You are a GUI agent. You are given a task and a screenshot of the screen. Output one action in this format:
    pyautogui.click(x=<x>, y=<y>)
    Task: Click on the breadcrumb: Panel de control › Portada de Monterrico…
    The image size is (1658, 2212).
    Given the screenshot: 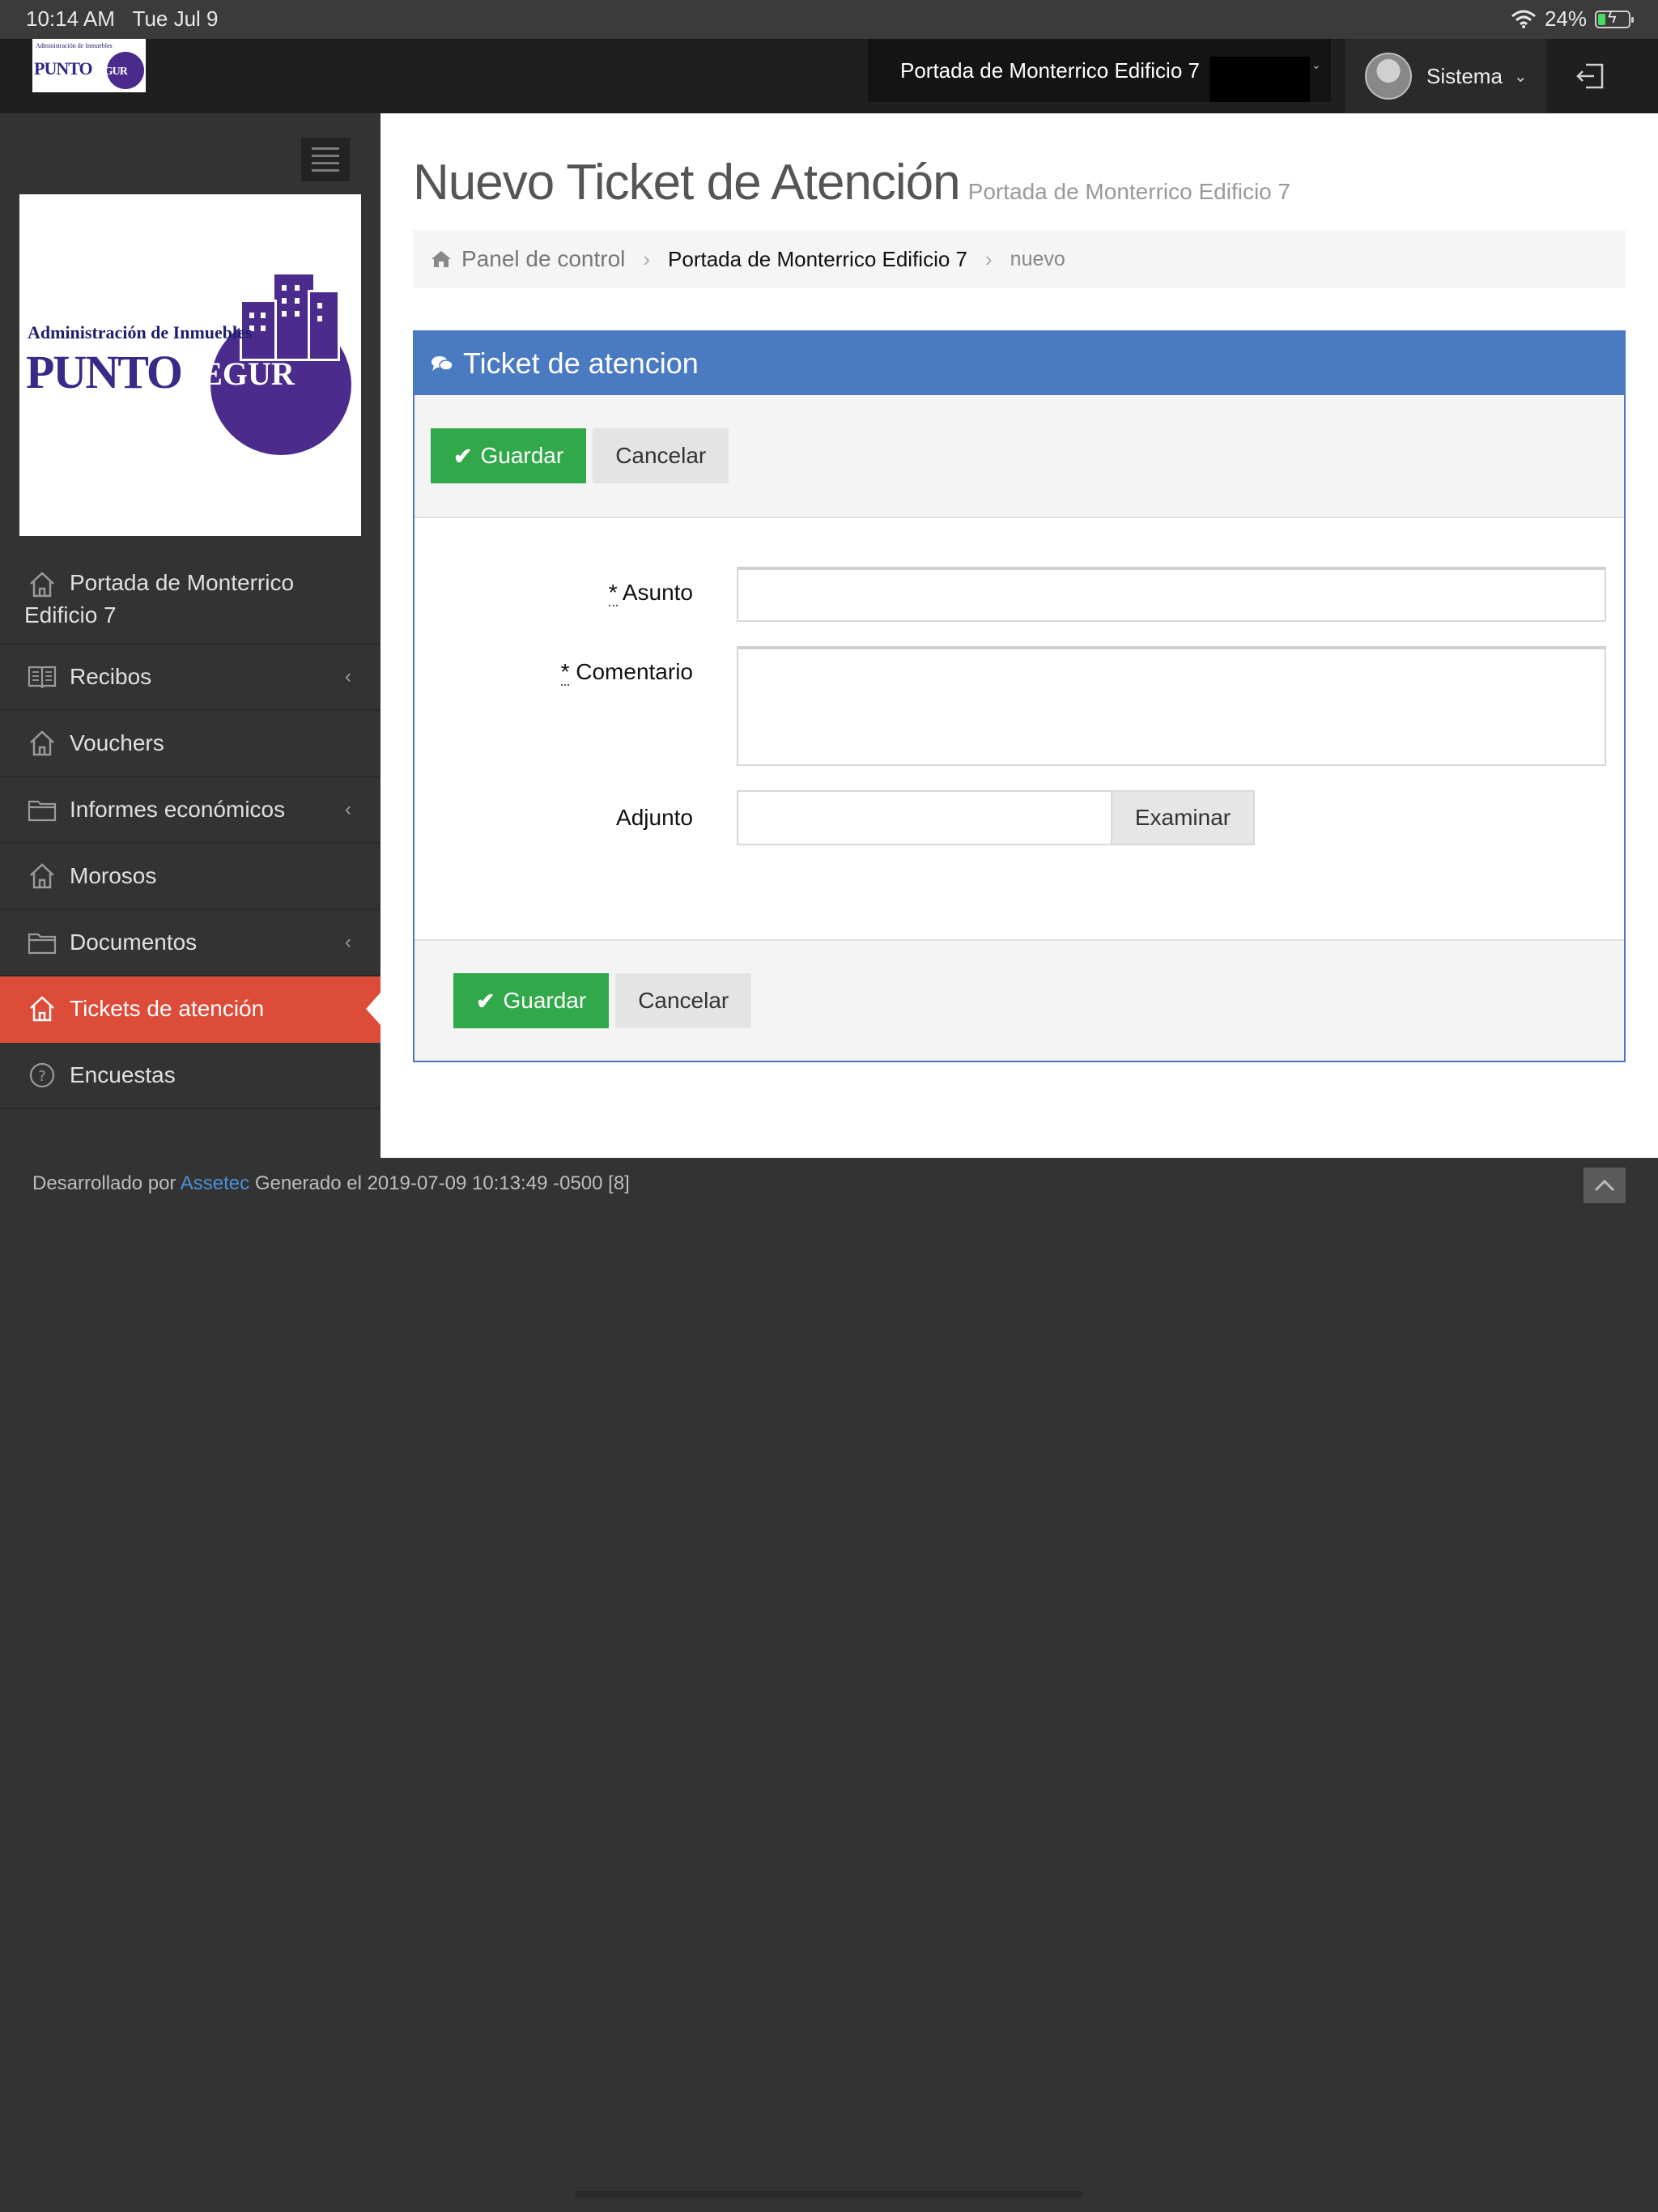 What is the action you would take?
    pyautogui.click(x=1019, y=259)
    